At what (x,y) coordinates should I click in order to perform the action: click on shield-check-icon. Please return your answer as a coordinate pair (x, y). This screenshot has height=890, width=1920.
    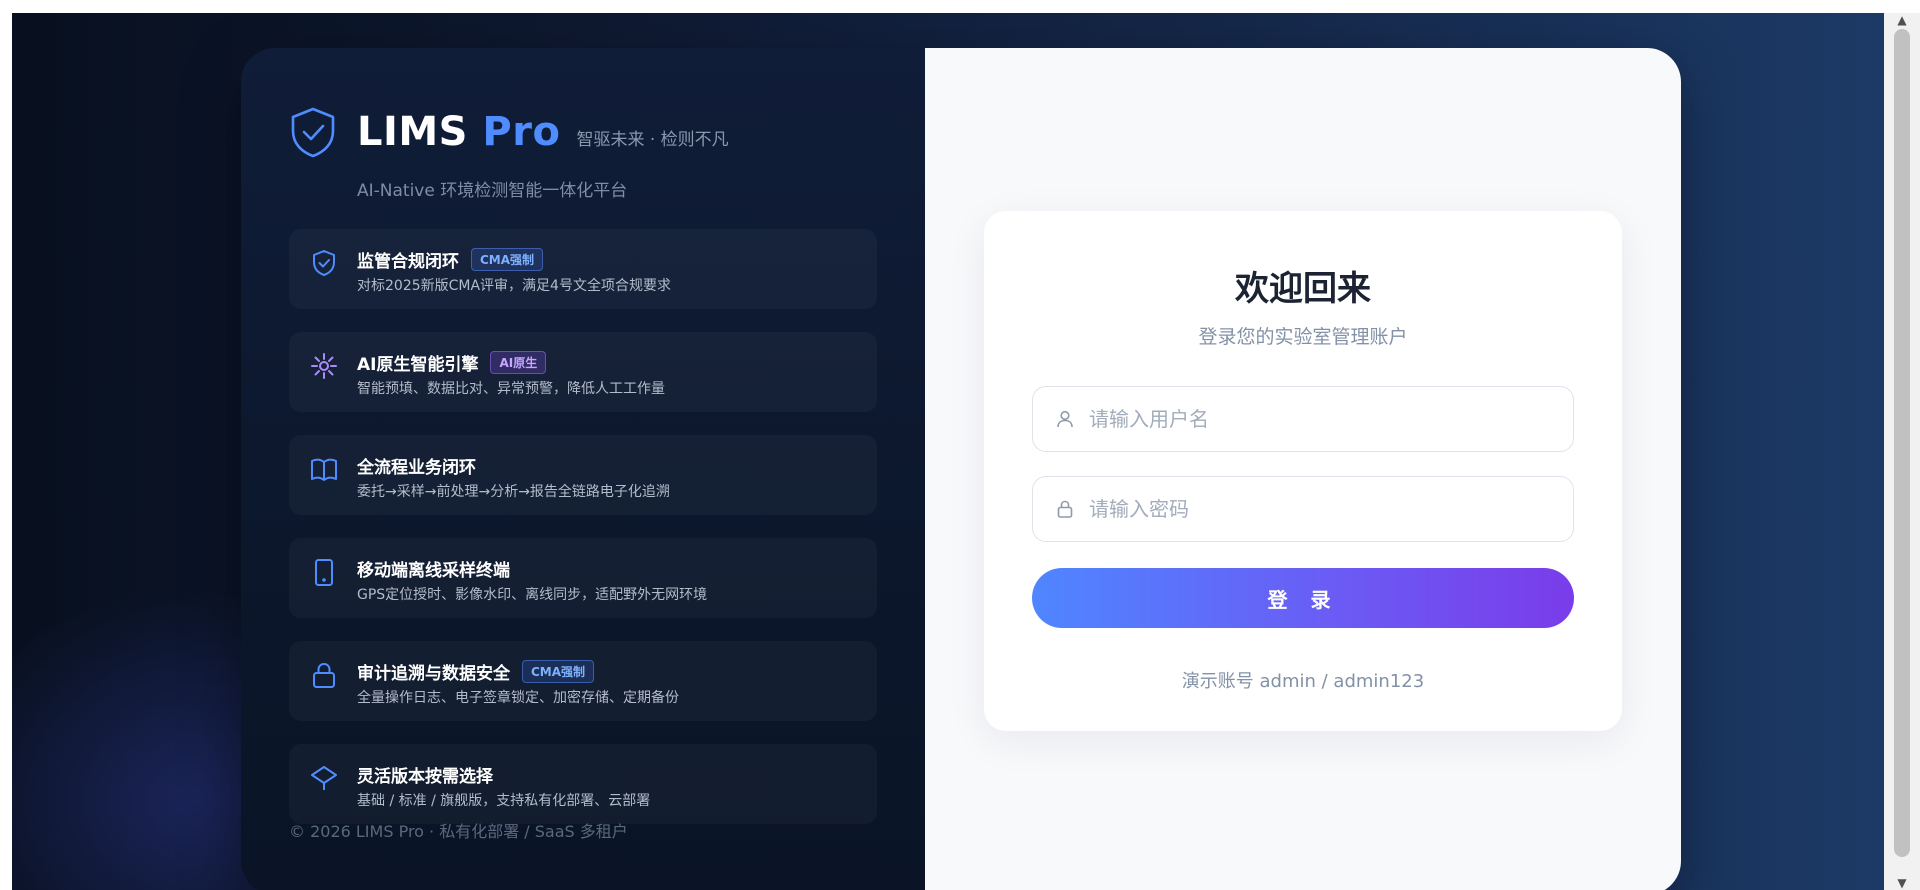
    Looking at the image, I should click on (324, 263).